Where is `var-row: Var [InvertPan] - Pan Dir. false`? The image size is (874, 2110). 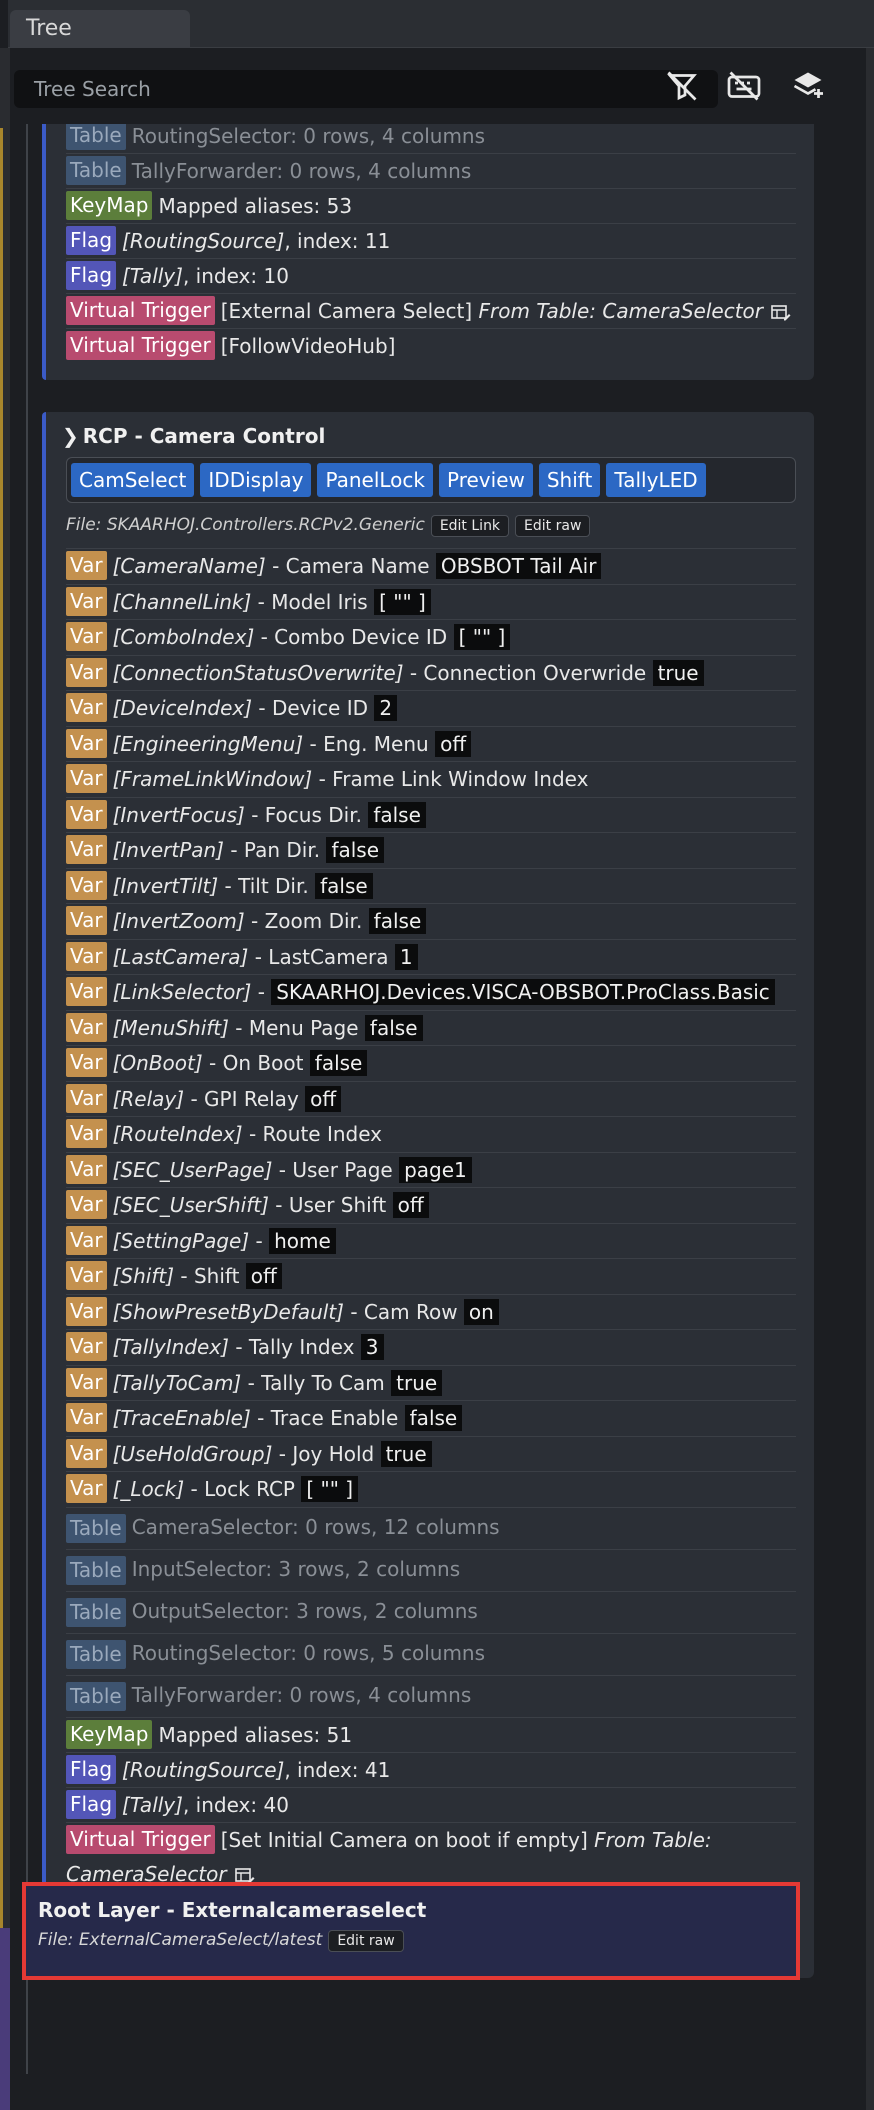 var-row: Var [InvertPan] - Pan Dir. false is located at coordinates (431, 849).